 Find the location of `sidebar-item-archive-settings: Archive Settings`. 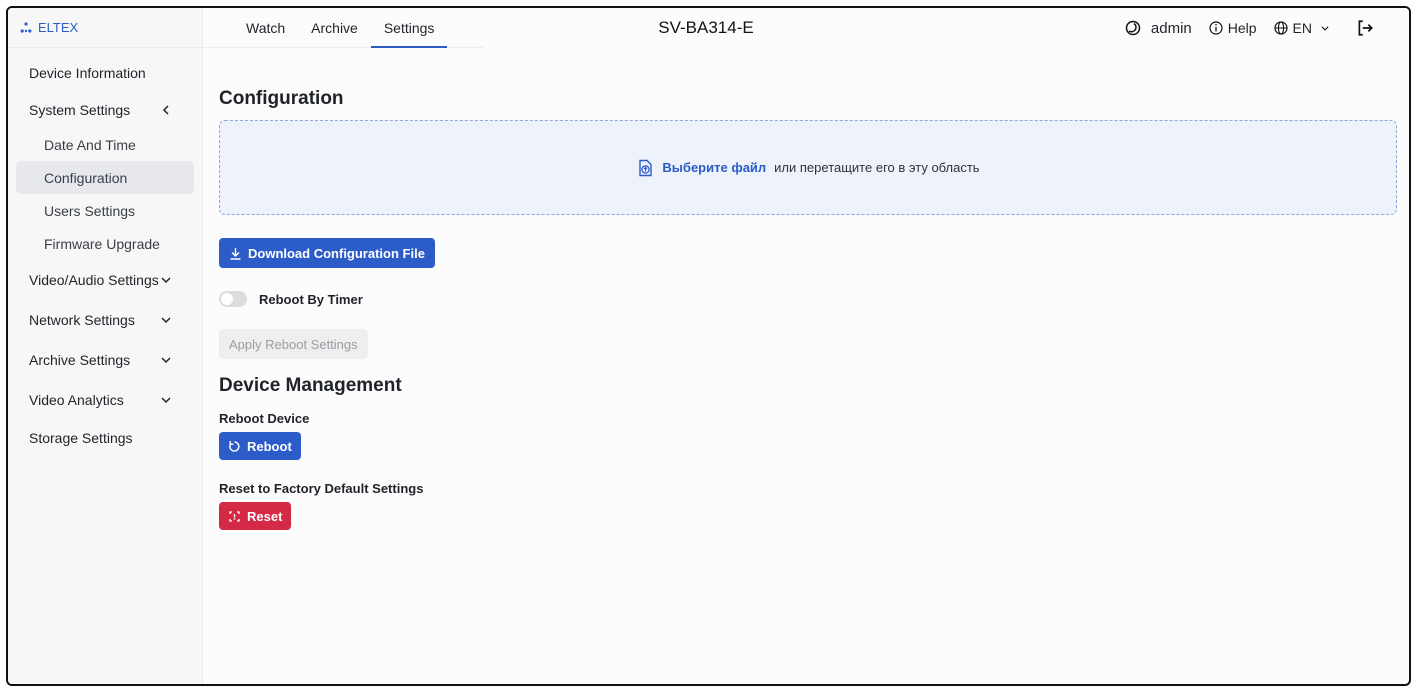

sidebar-item-archive-settings: Archive Settings is located at coordinates (105, 360).